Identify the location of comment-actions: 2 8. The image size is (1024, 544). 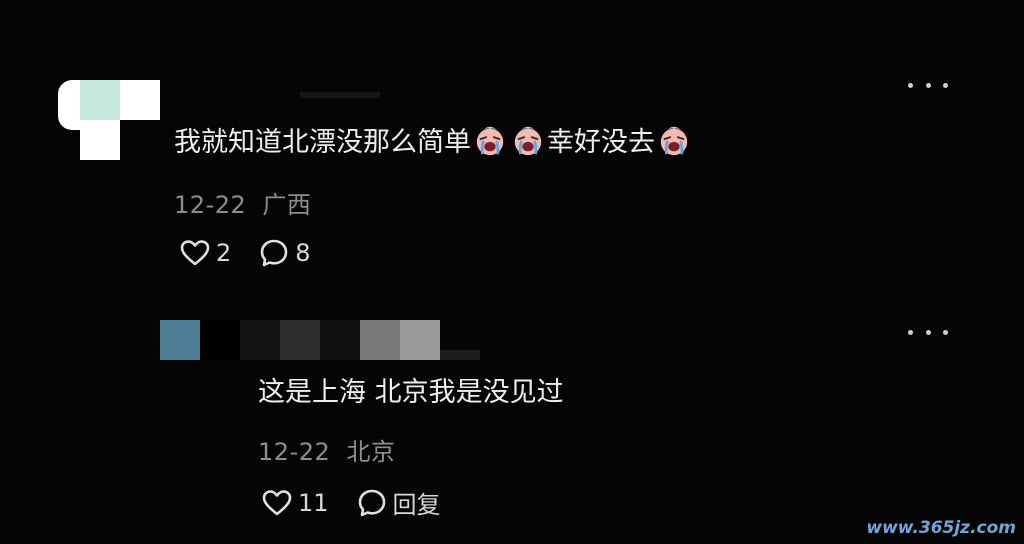
(259, 253).